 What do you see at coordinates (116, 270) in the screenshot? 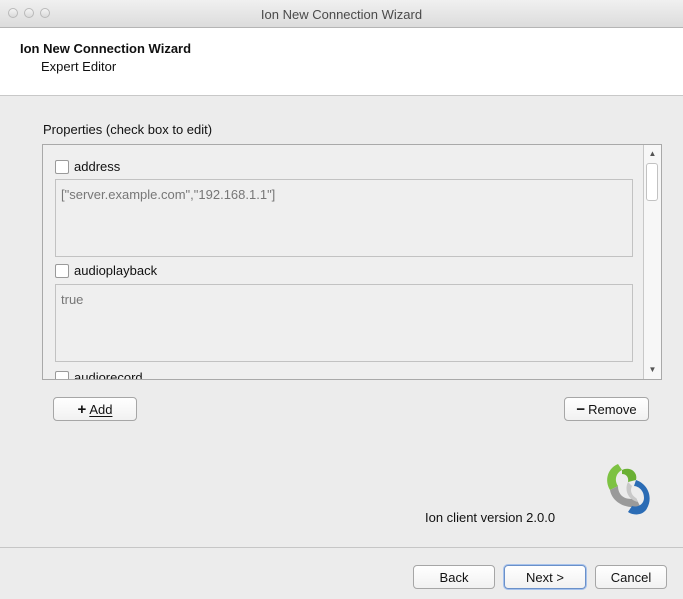
I see `audioplayback-label: audioplayback` at bounding box center [116, 270].